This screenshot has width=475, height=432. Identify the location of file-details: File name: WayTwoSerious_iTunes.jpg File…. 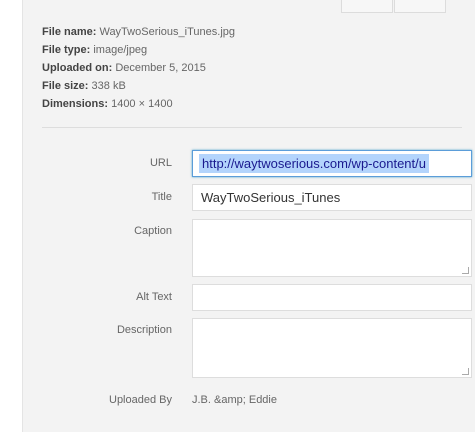
(138, 68).